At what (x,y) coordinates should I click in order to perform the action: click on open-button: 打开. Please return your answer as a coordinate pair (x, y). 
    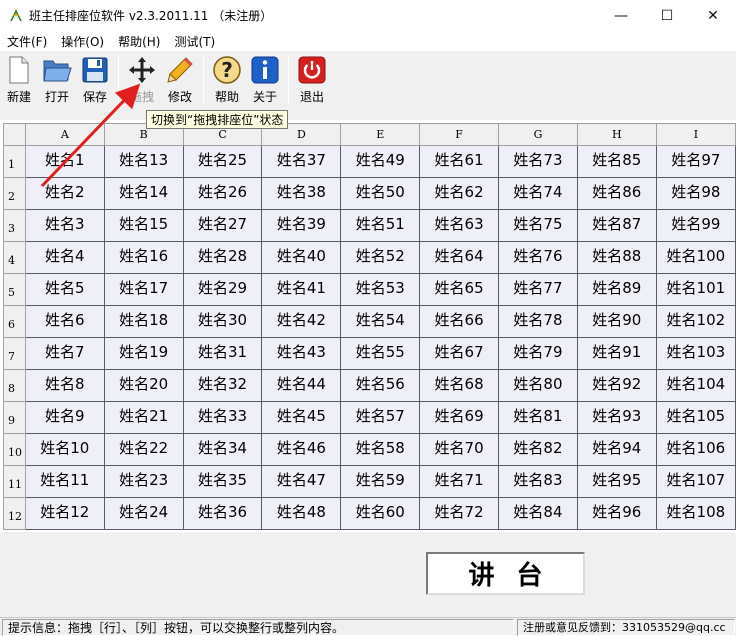
    Looking at the image, I should click on (57, 79).